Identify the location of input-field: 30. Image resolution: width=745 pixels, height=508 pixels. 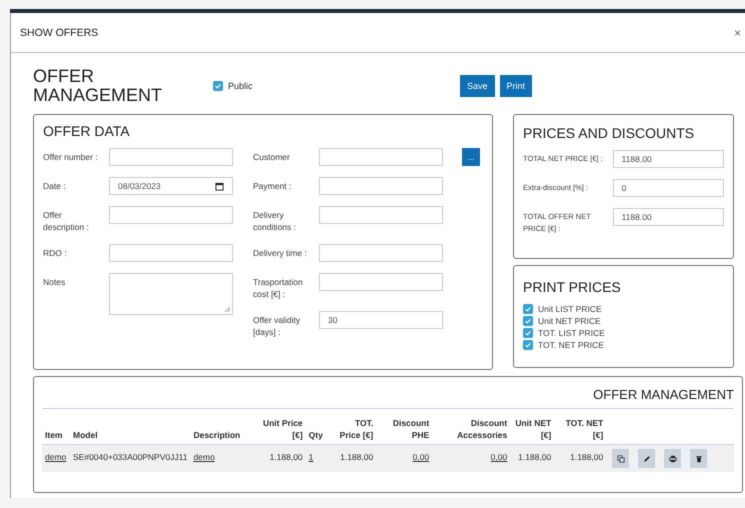
(381, 320).